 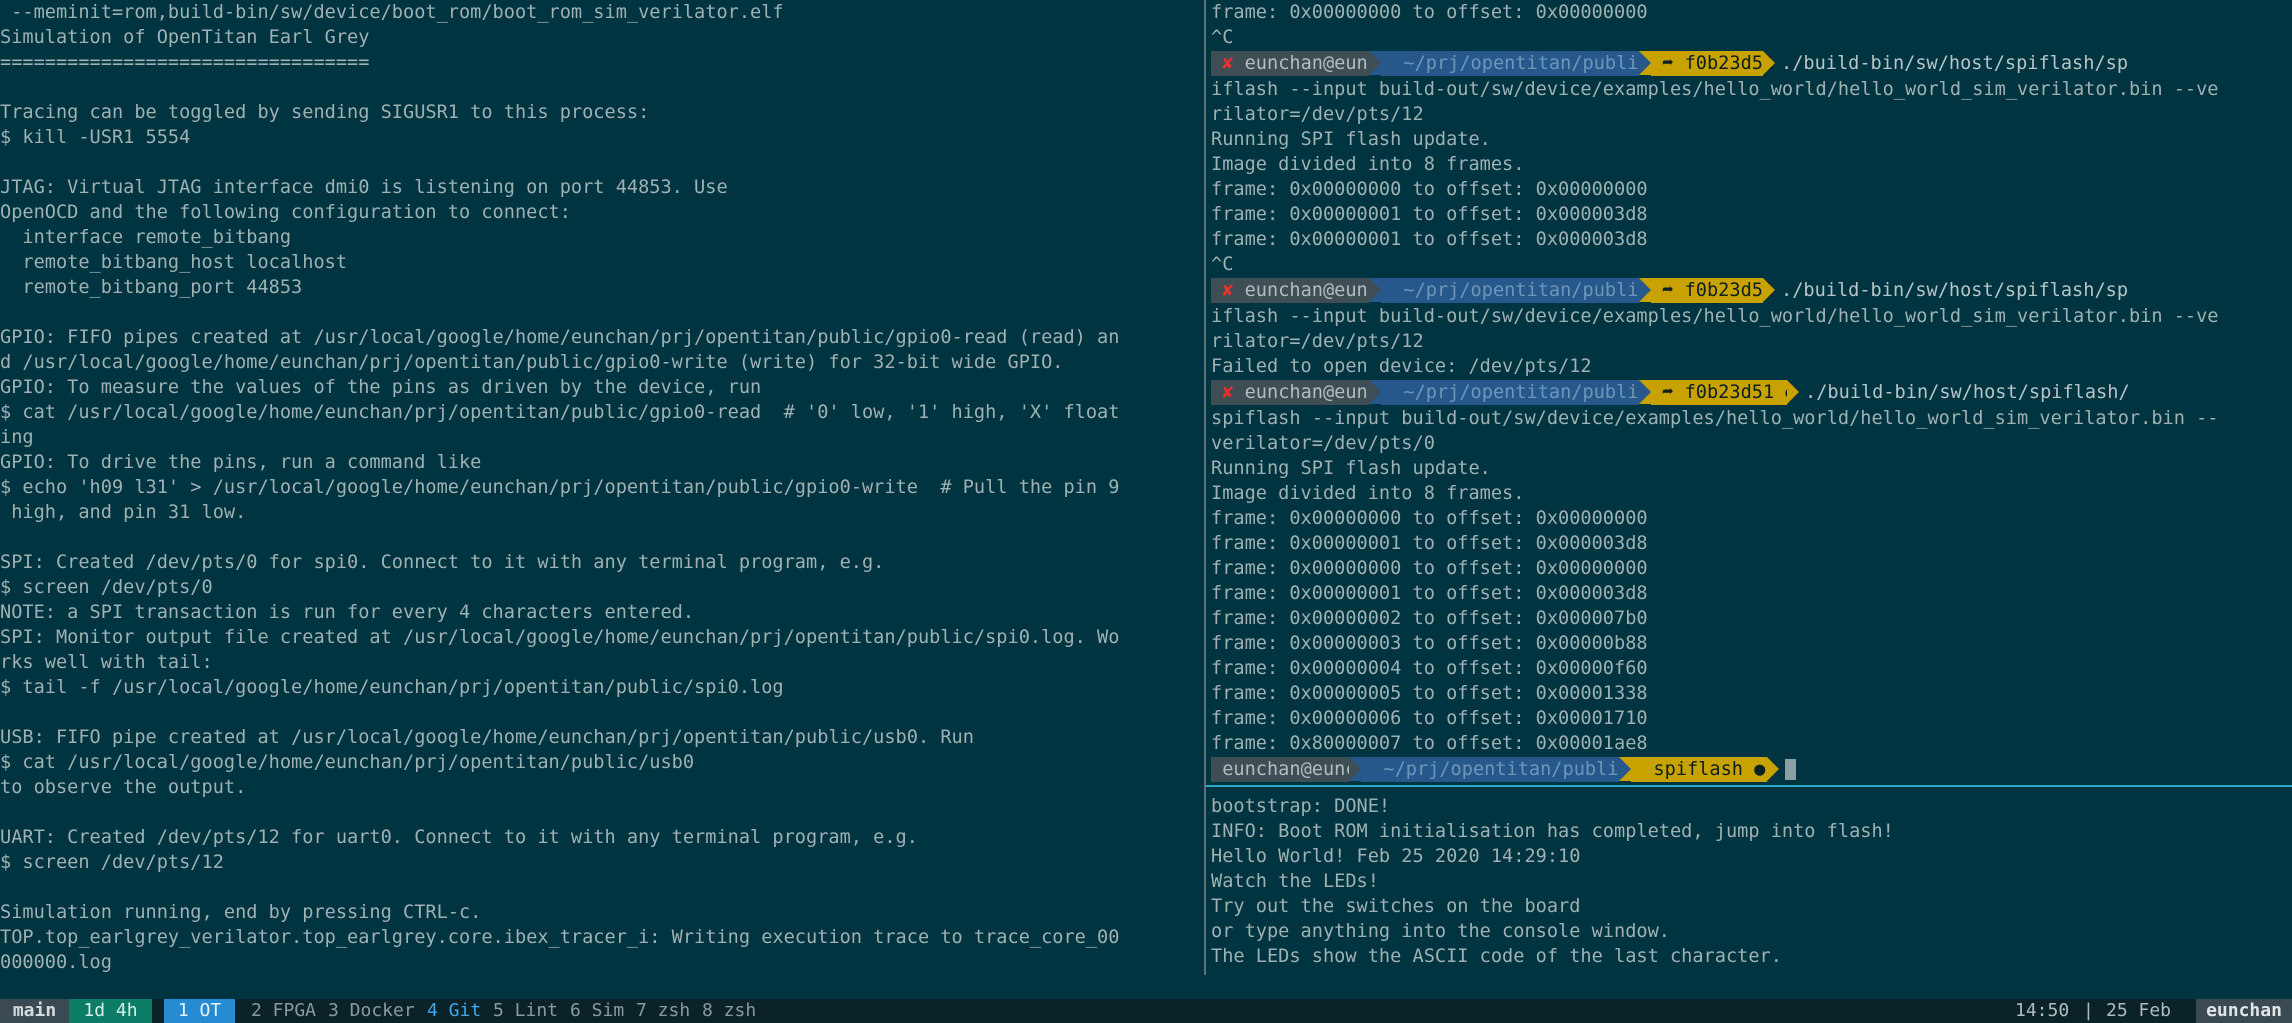 What do you see at coordinates (597, 1011) in the screenshot?
I see `tmux-window-tab: 6 Sim` at bounding box center [597, 1011].